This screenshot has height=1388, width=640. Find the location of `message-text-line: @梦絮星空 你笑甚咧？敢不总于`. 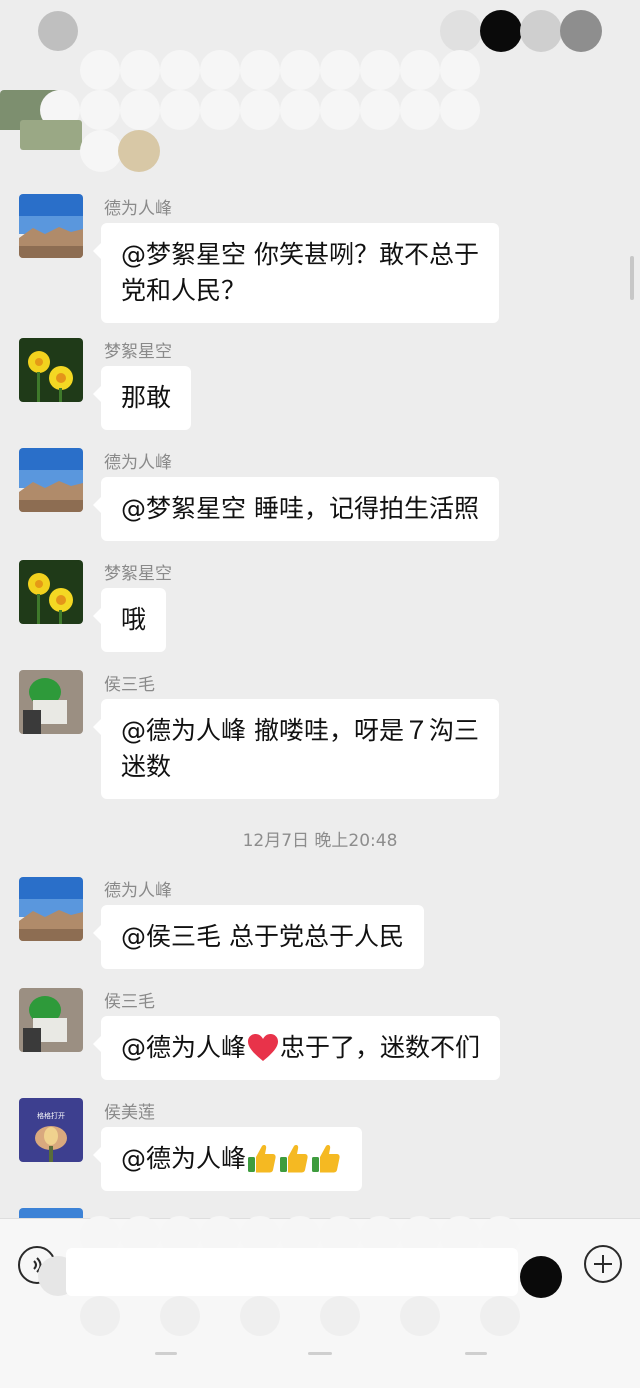

message-text-line: @梦絮星空 你笑甚咧？敢不总于 is located at coordinates (300, 254).